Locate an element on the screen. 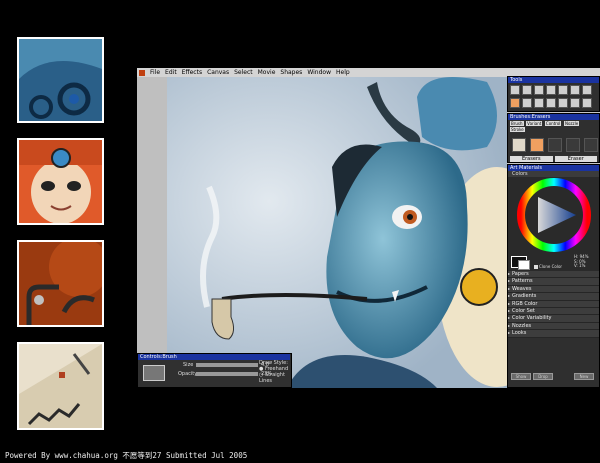 The image size is (600, 463). section-color-variability: Color Variability is located at coordinates (553, 319).